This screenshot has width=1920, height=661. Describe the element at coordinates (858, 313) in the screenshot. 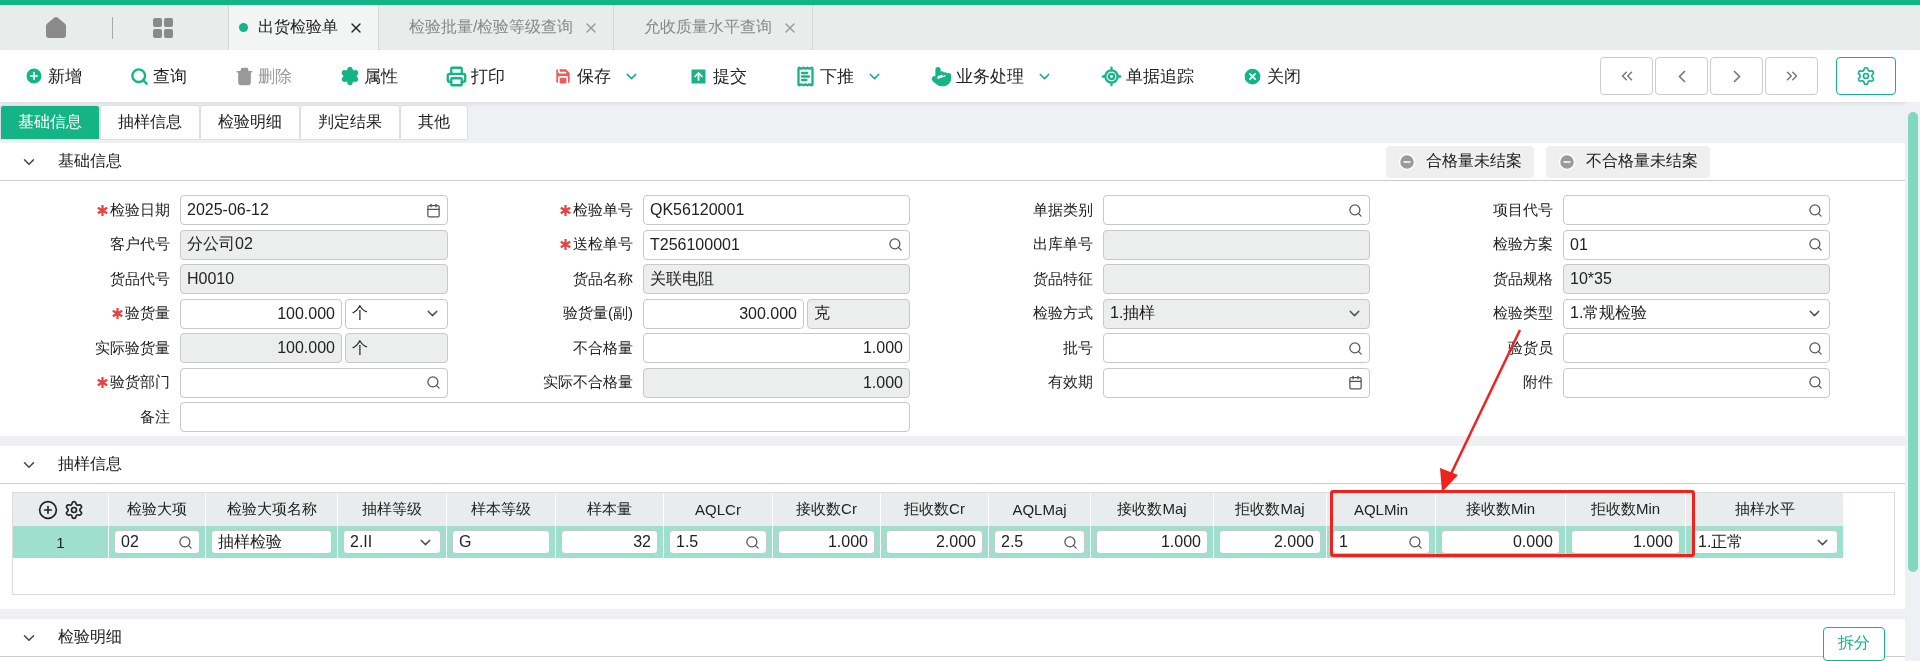

I see `unit-field: 克` at that location.